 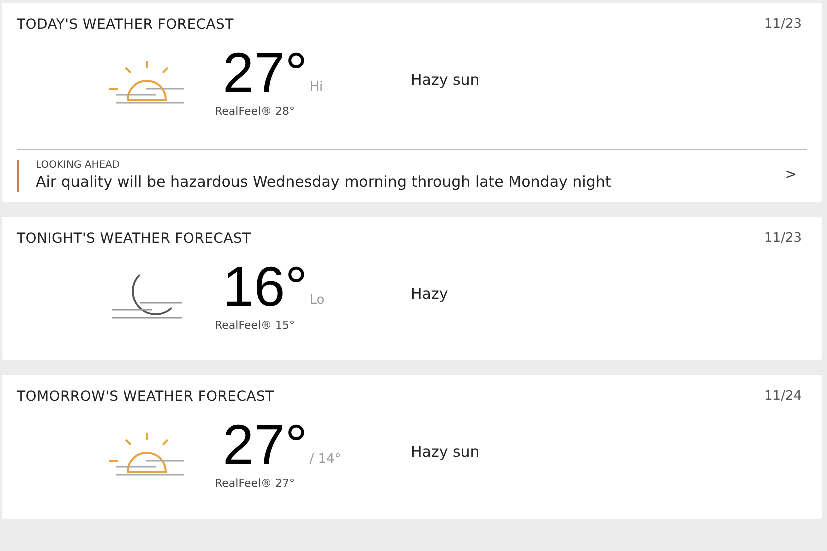 What do you see at coordinates (429, 294) in the screenshot?
I see `condition-text: Hazy` at bounding box center [429, 294].